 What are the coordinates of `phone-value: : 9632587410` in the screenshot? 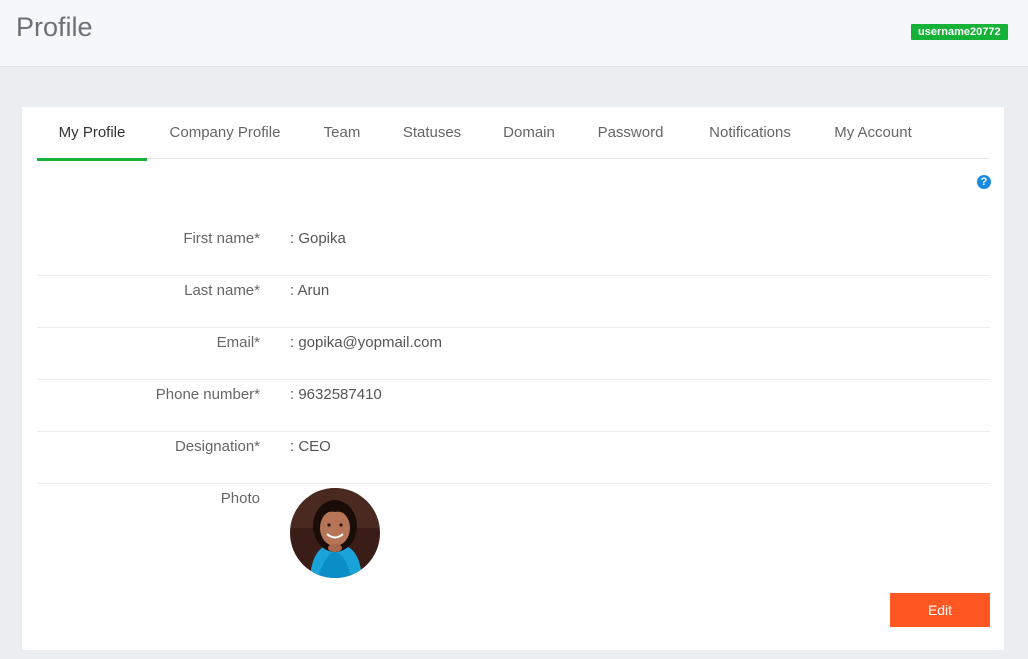 It's located at (336, 394).